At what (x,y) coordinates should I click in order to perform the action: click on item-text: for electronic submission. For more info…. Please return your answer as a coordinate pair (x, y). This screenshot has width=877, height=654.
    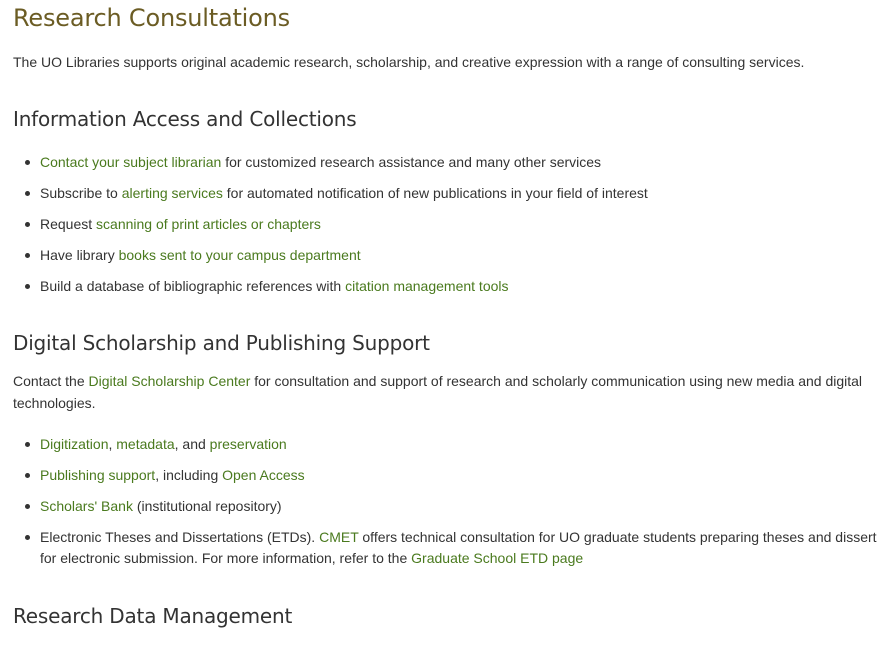
    Looking at the image, I should click on (226, 558).